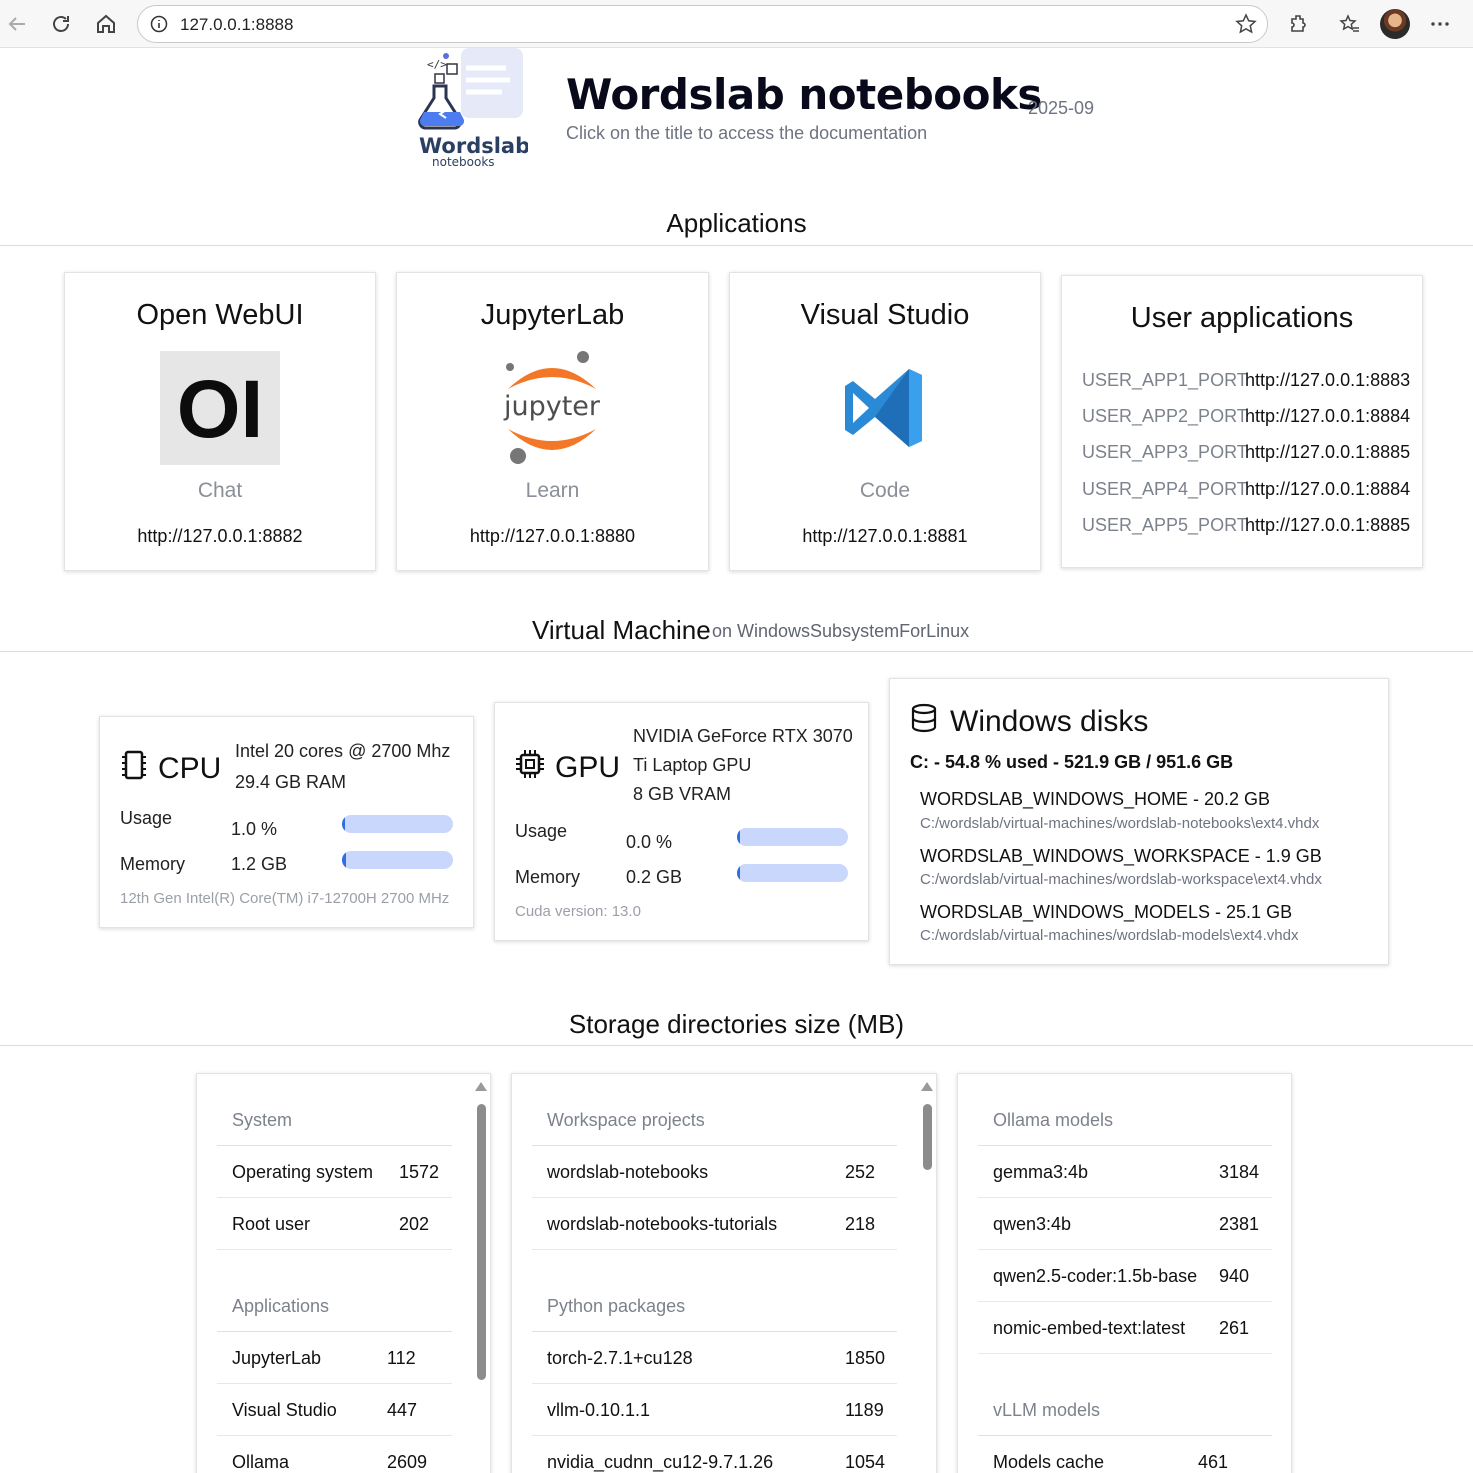  What do you see at coordinates (714, 1410) in the screenshot?
I see `storage-row: vllm-0.10.1.1 1189` at bounding box center [714, 1410].